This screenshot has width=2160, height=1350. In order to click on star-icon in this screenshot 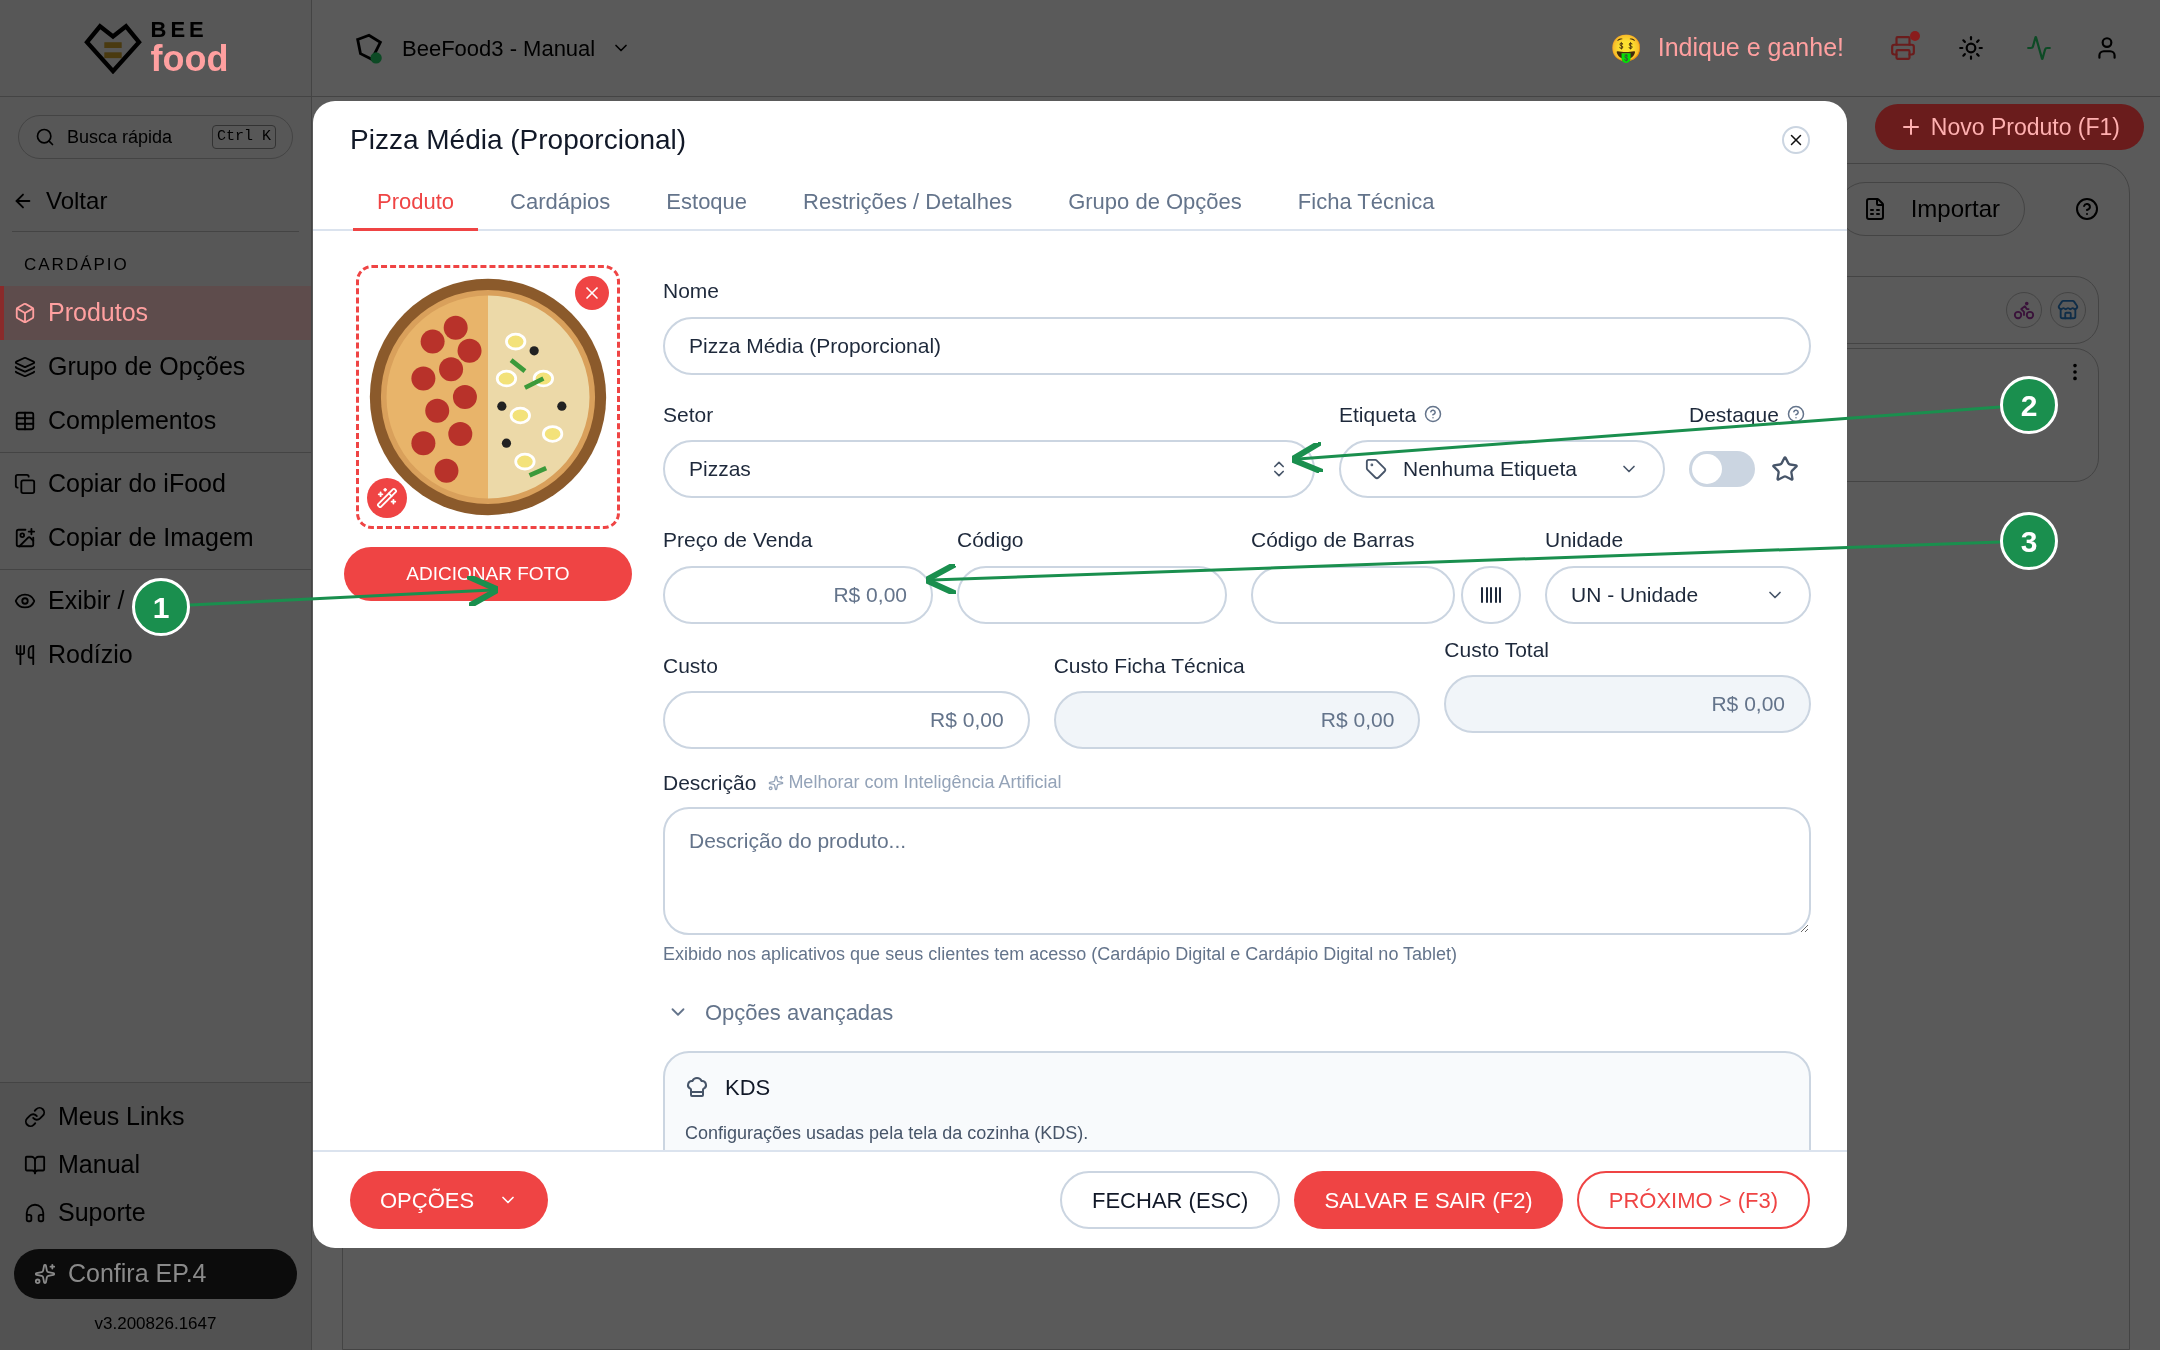, I will do `click(1785, 469)`.